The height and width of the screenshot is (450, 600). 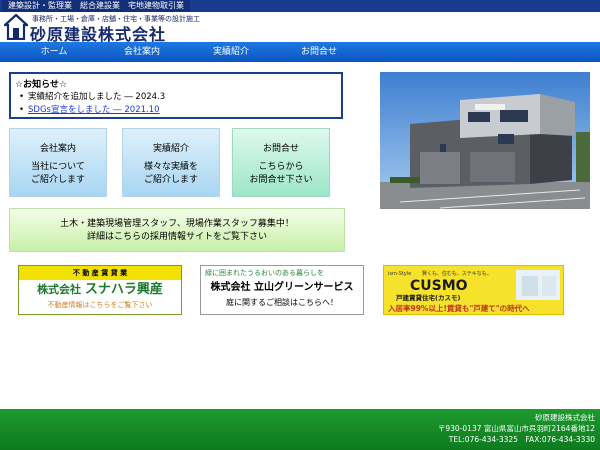 I want to click on notice-item-link: SDGs宣言をしました ― 2021.10, so click(x=94, y=110).